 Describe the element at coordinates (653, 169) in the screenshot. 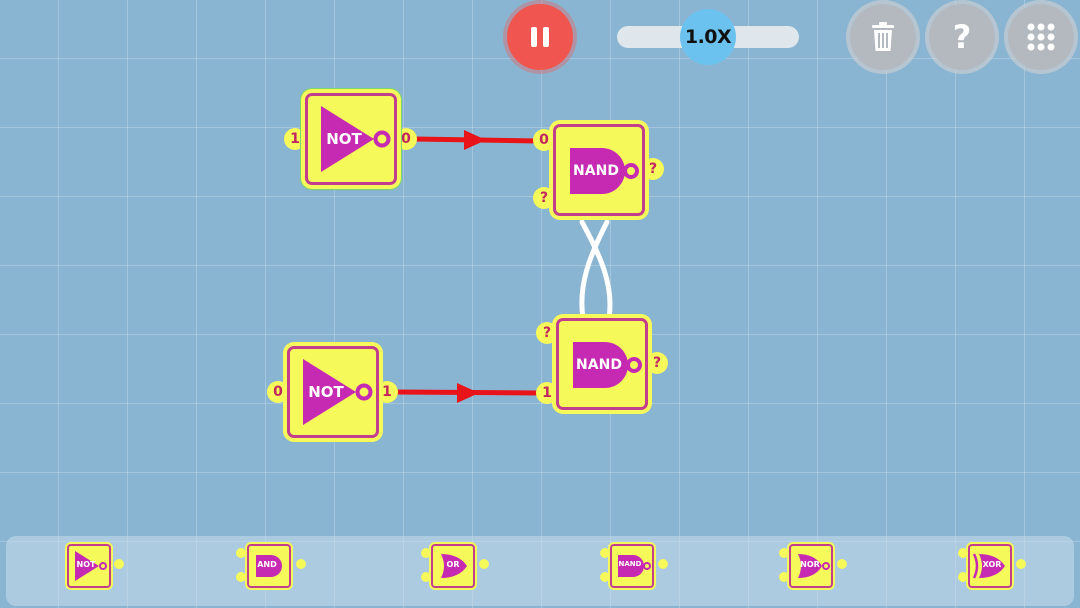

I see `nand-top-output-pin: ?` at that location.